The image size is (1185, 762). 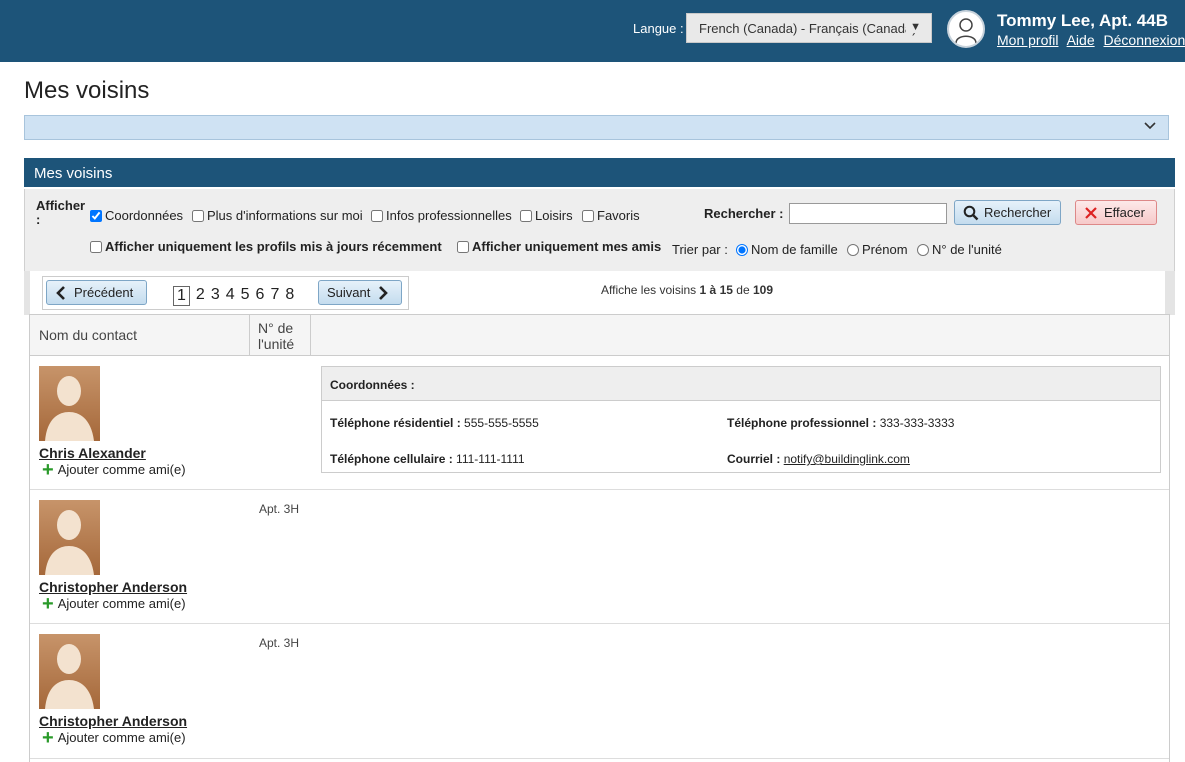 I want to click on page-7: 7, so click(x=274, y=296).